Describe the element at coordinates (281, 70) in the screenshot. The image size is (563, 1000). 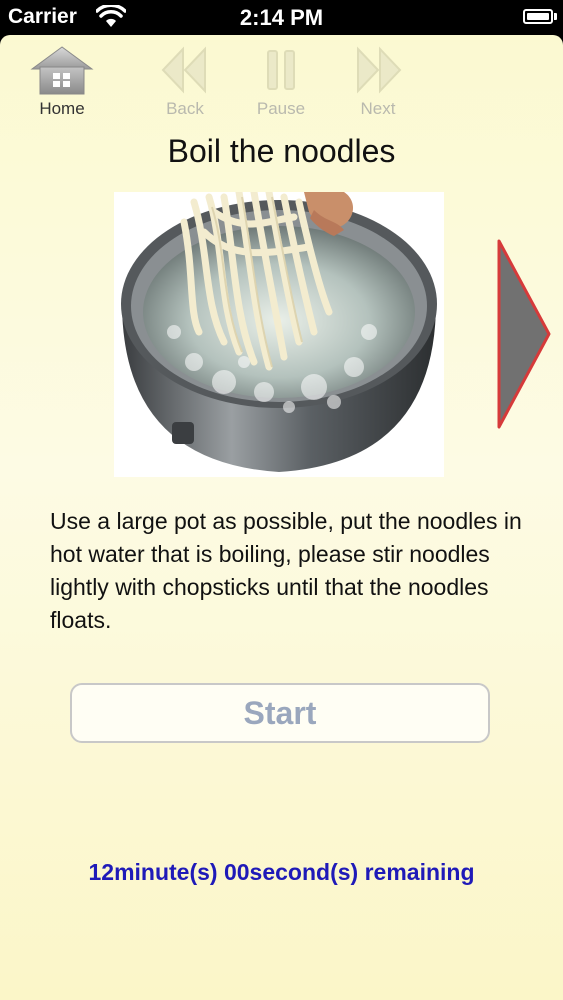
I see `pause-icon` at that location.